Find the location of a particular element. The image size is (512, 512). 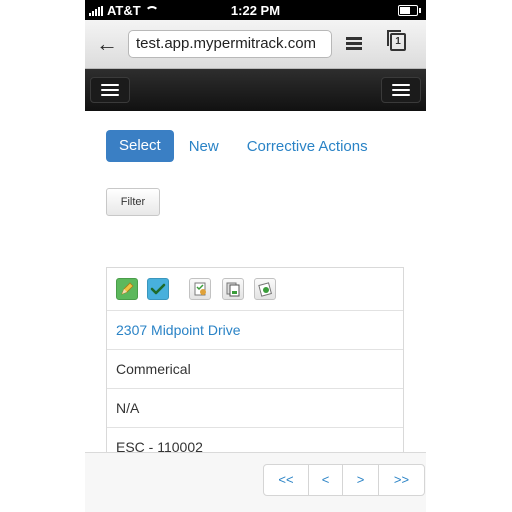

left-menu-toggle-button is located at coordinates (110, 90).